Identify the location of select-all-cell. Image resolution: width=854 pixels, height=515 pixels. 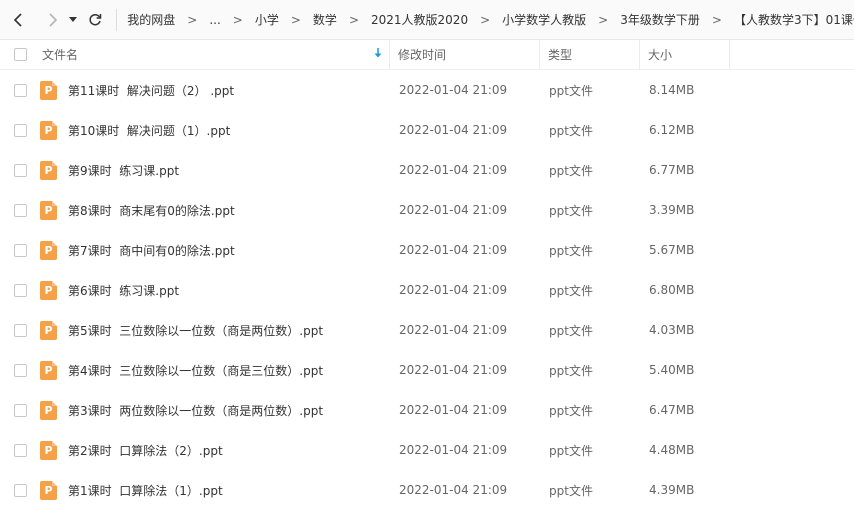
(20, 55).